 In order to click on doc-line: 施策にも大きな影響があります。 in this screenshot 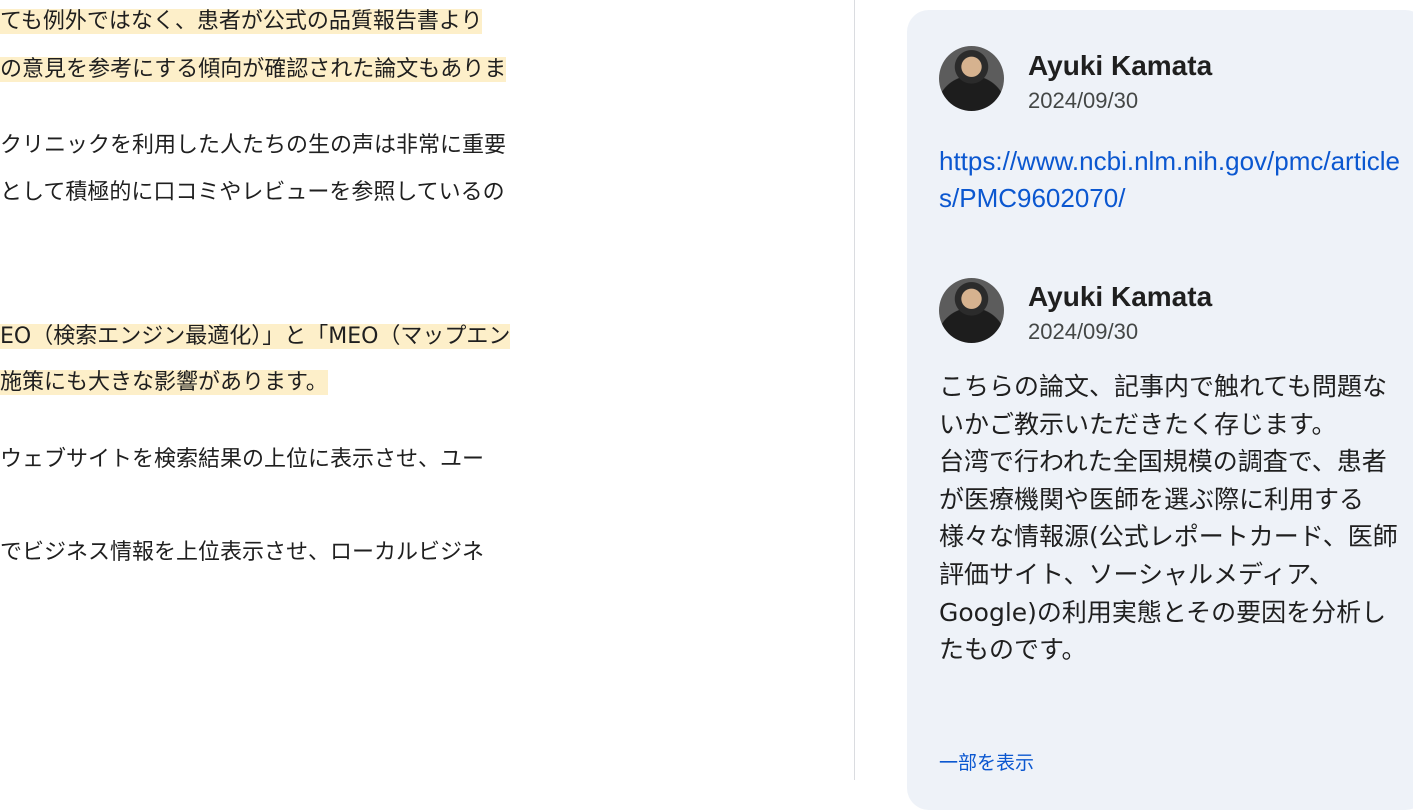, I will do `click(164, 383)`.